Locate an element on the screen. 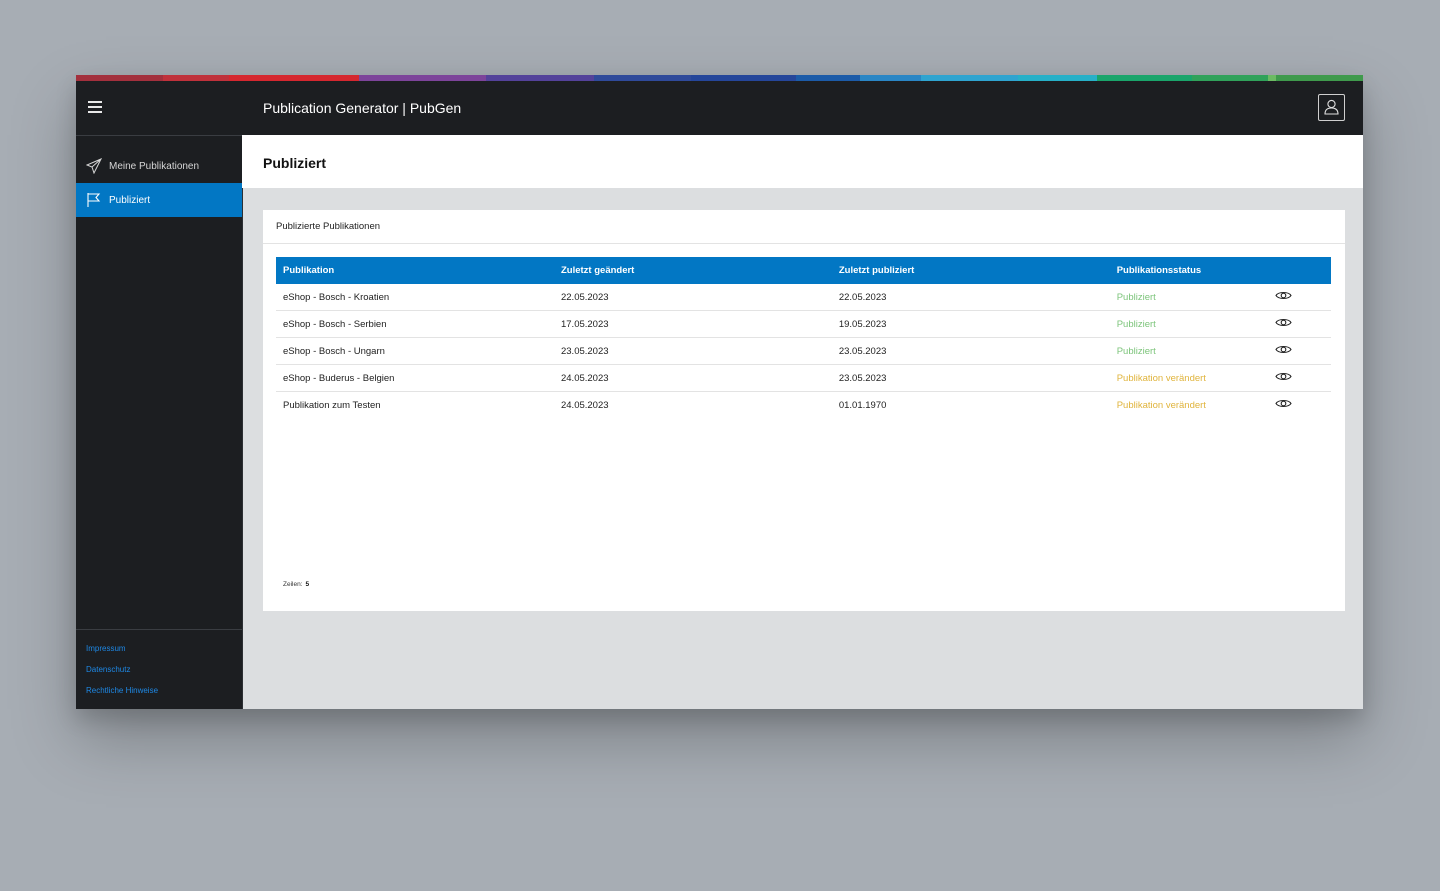 This screenshot has height=891, width=1440. cell-publikation: eShop - Bosch - Serbien is located at coordinates (415, 324).